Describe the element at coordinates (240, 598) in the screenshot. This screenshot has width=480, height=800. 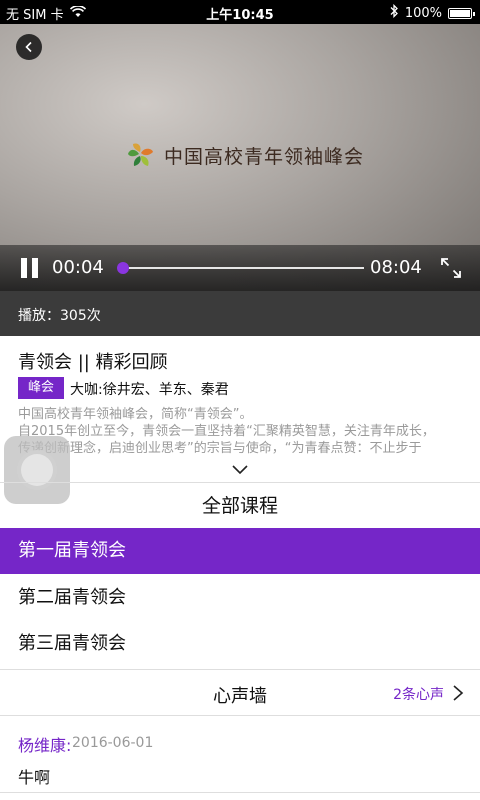
I see `course-item-2: 第二届青领会` at that location.